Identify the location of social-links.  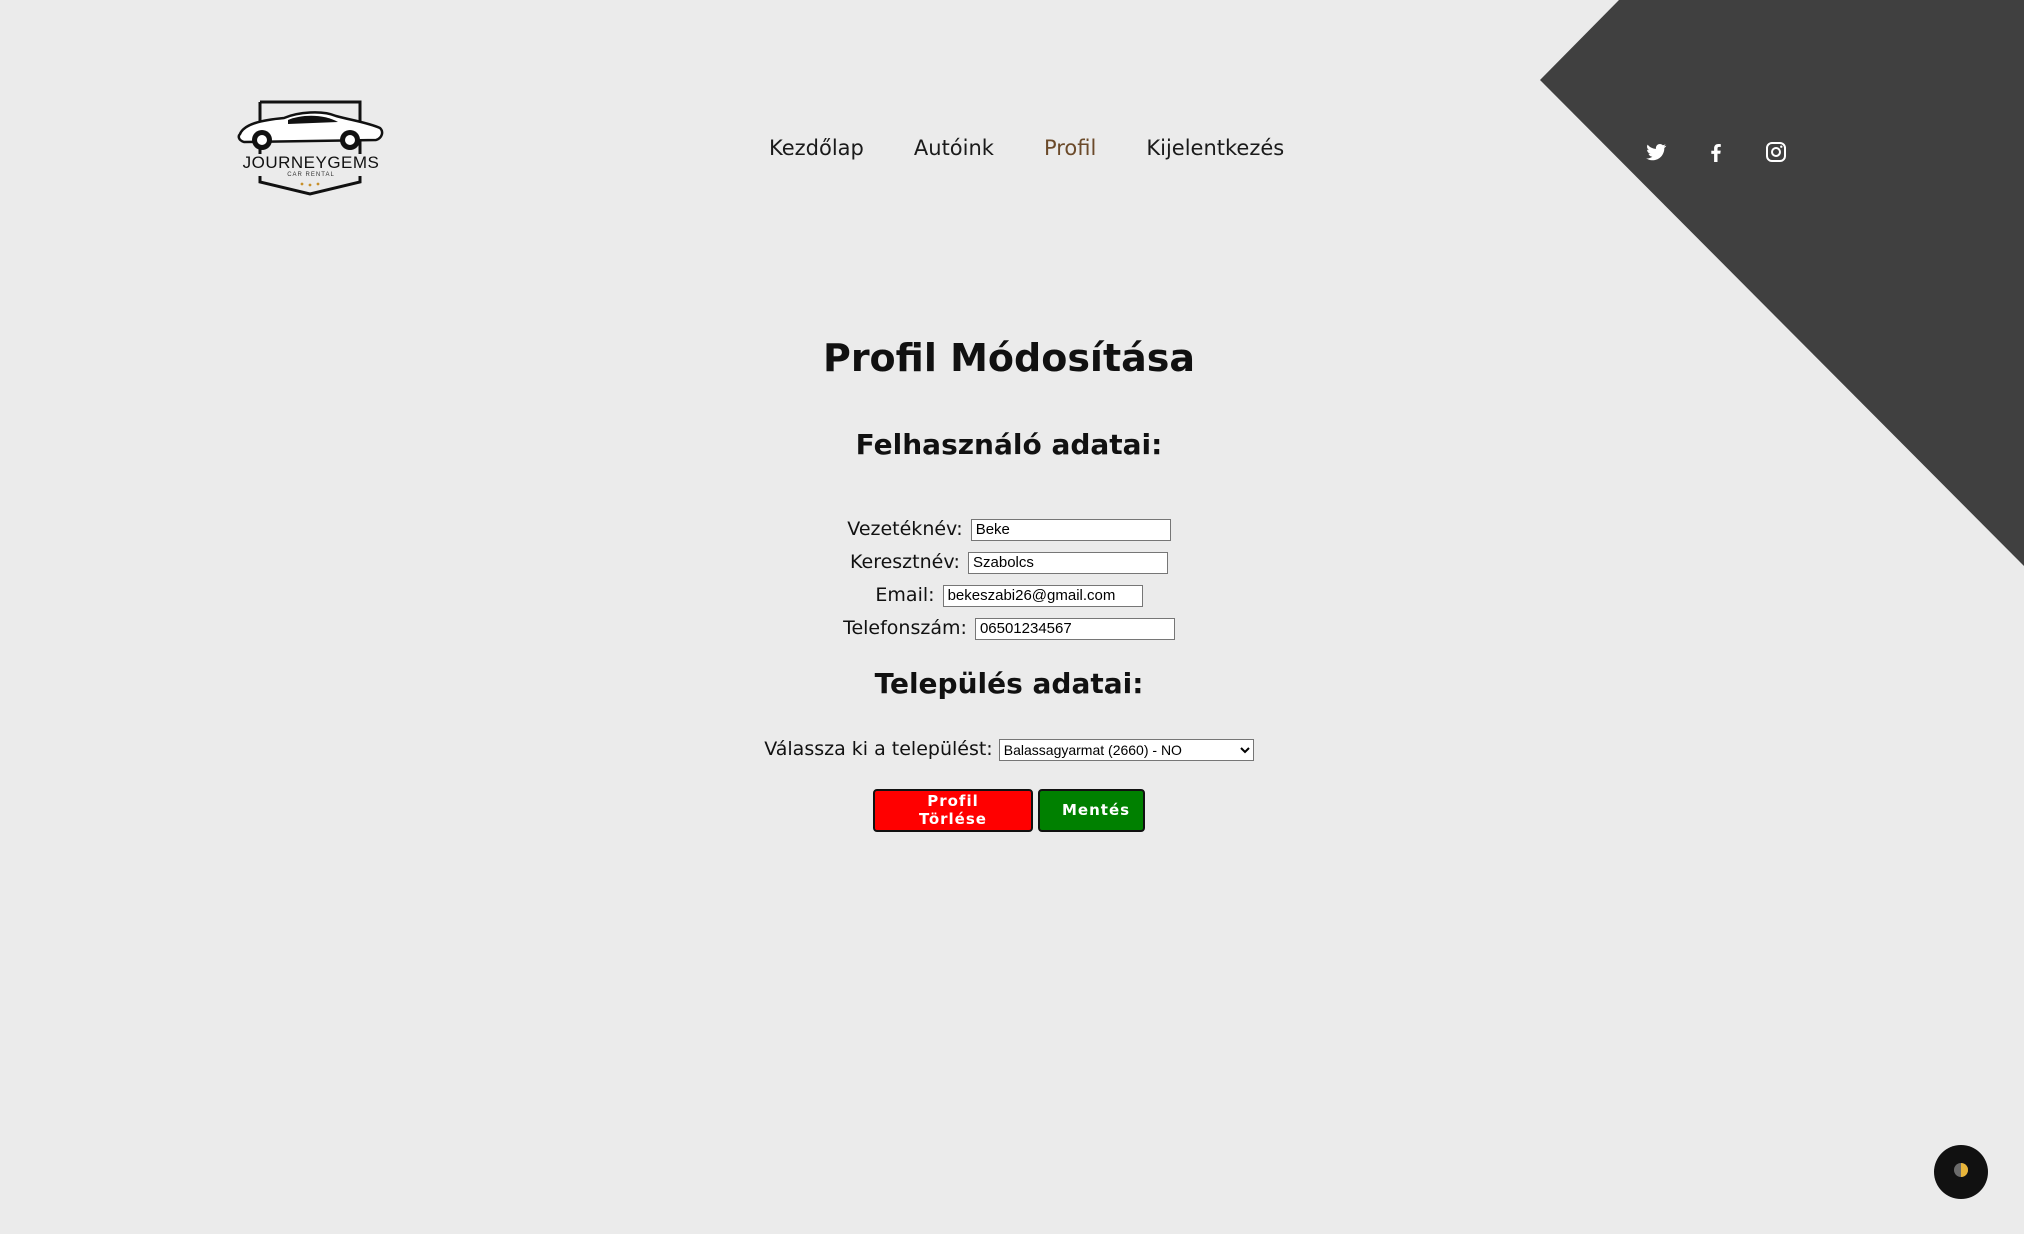
(1716, 152).